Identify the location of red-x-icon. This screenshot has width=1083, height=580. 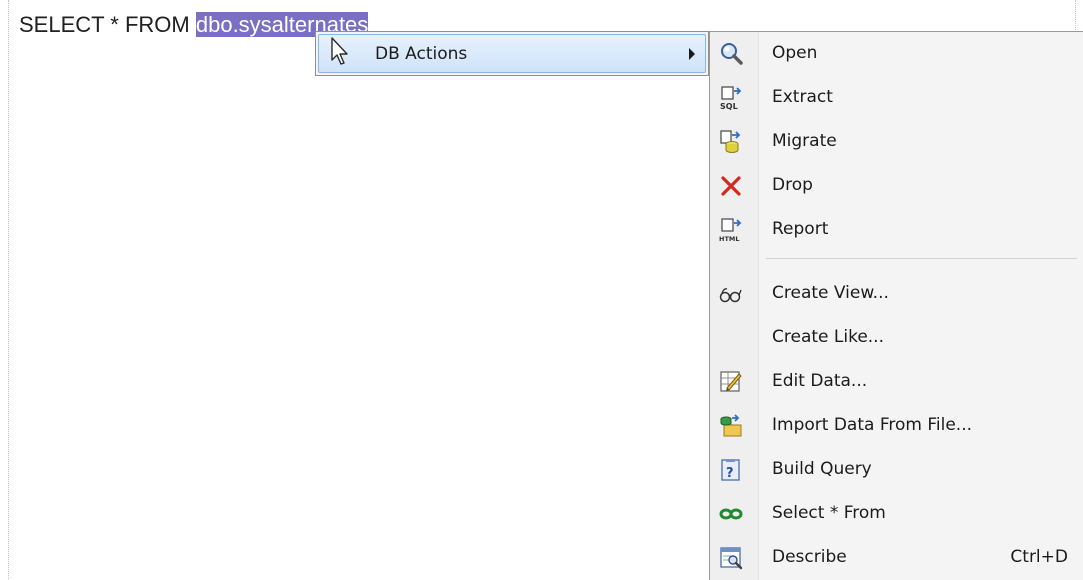
(731, 186).